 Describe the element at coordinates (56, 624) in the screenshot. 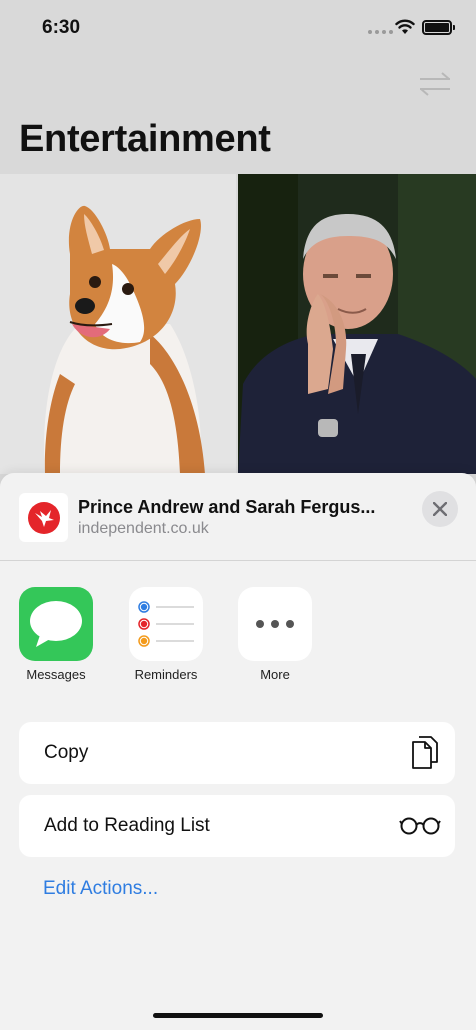

I see `messages-icon` at that location.